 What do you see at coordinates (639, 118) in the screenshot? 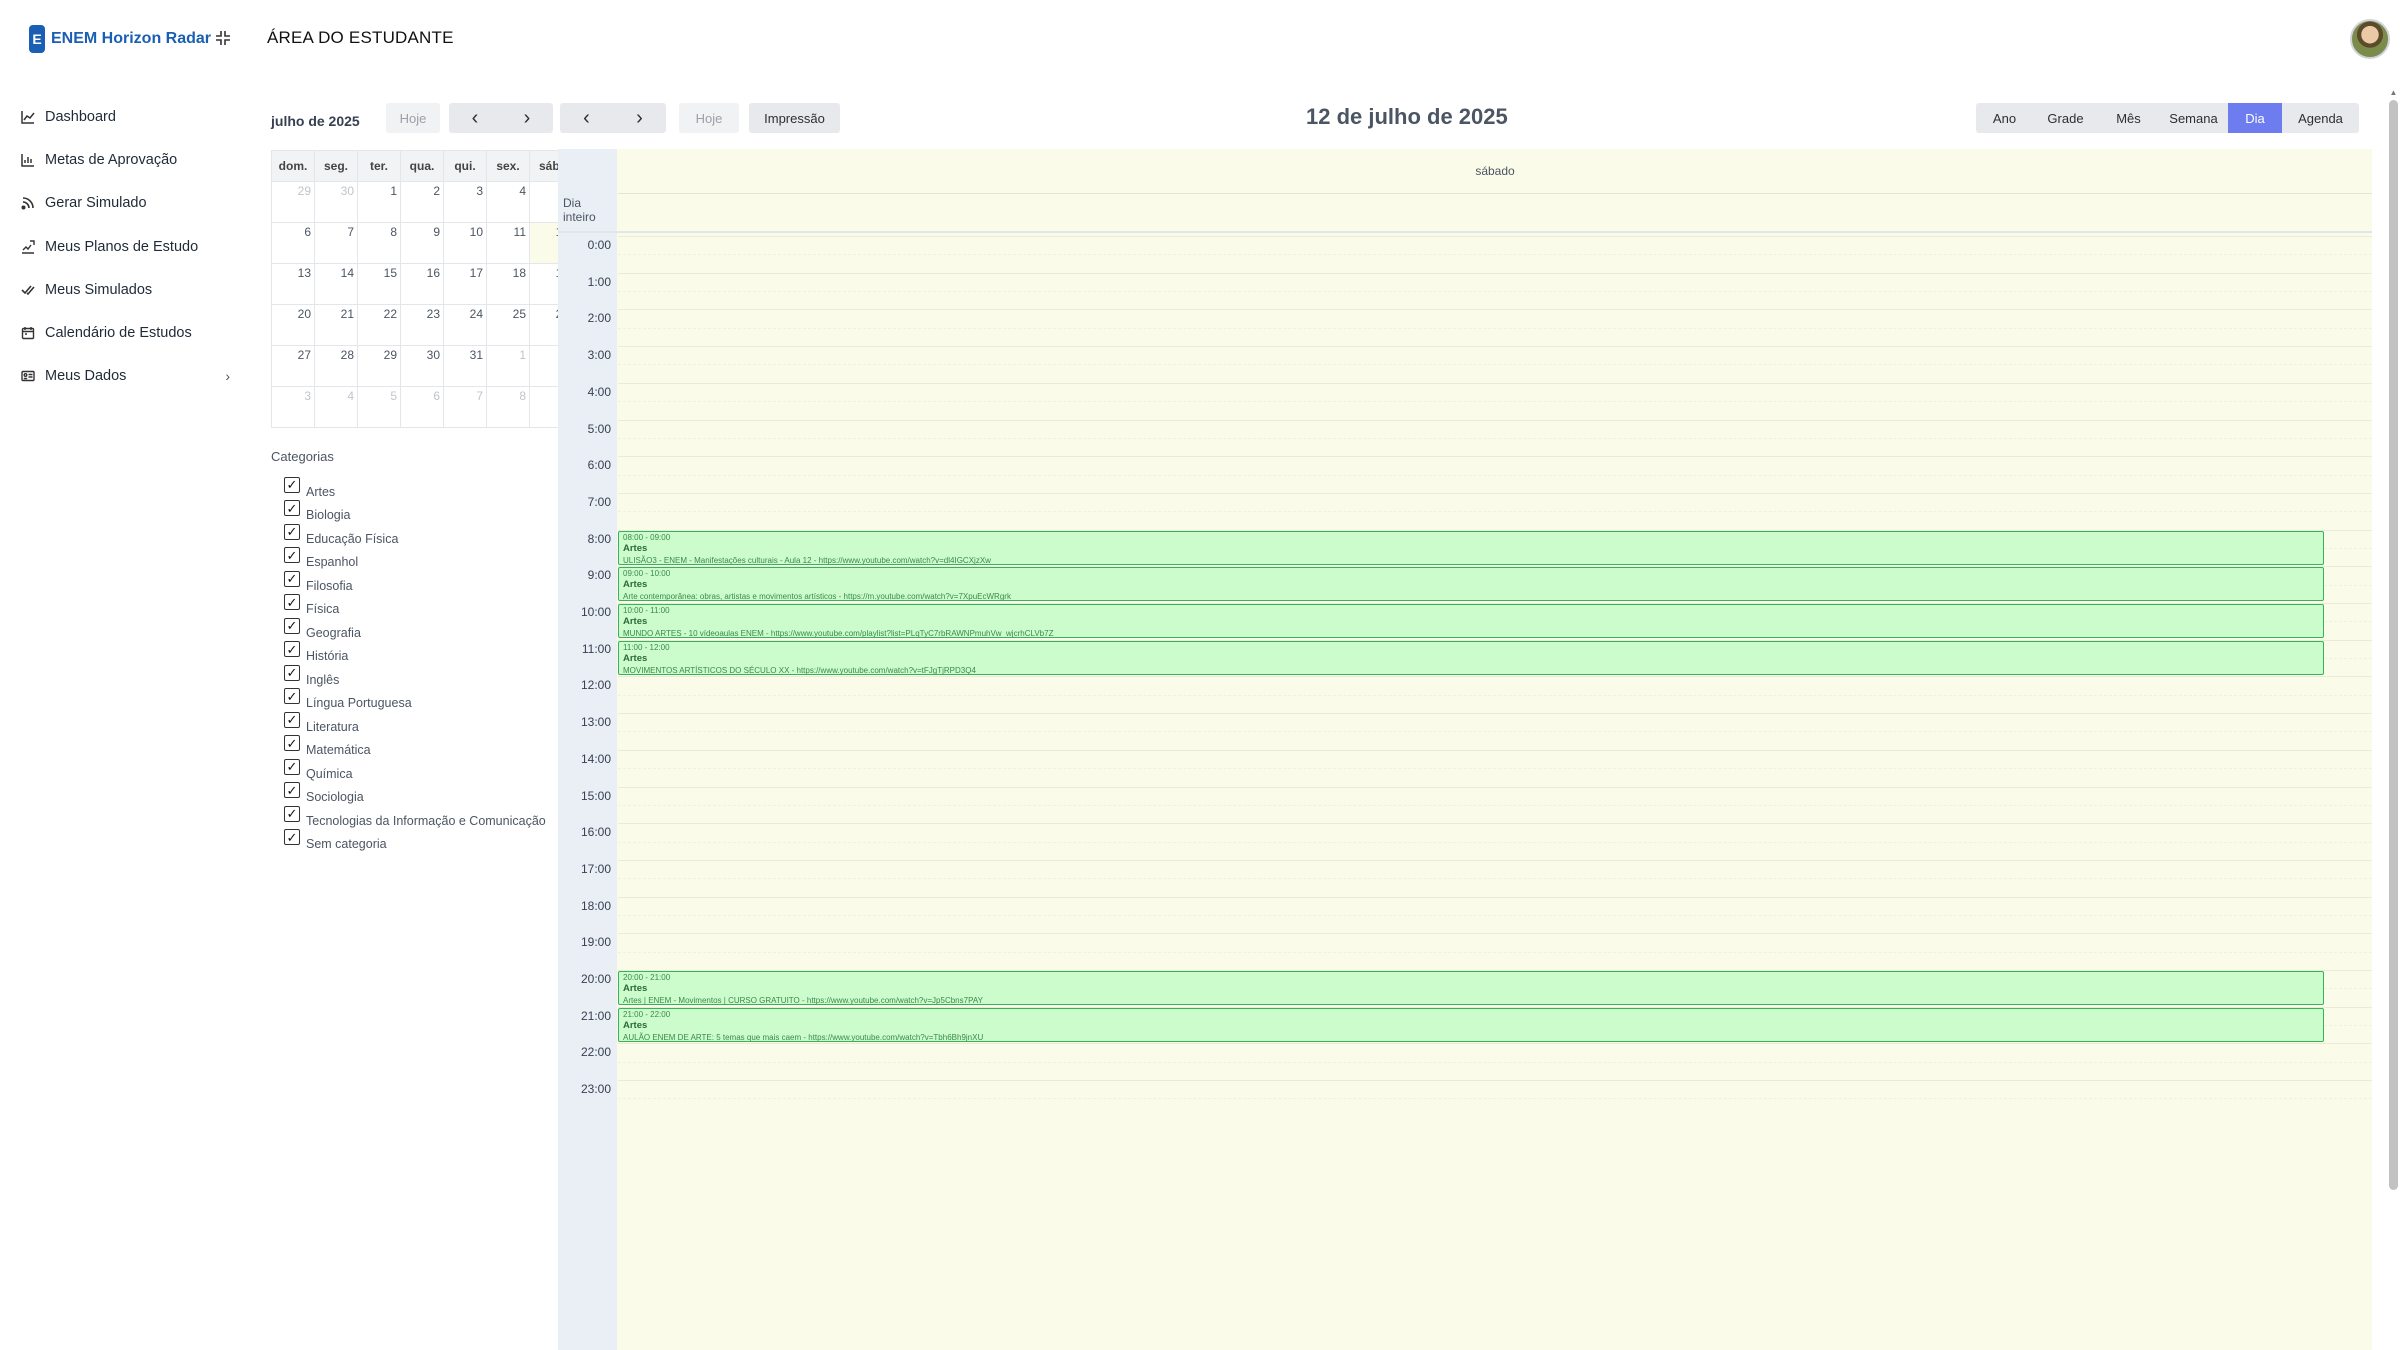
I see `next-period-button: ›` at bounding box center [639, 118].